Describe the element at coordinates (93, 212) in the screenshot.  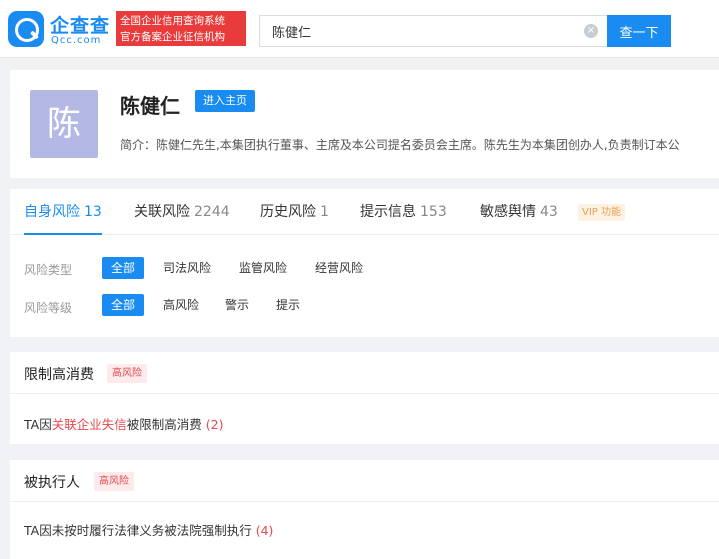
I see `tab-count: 13` at that location.